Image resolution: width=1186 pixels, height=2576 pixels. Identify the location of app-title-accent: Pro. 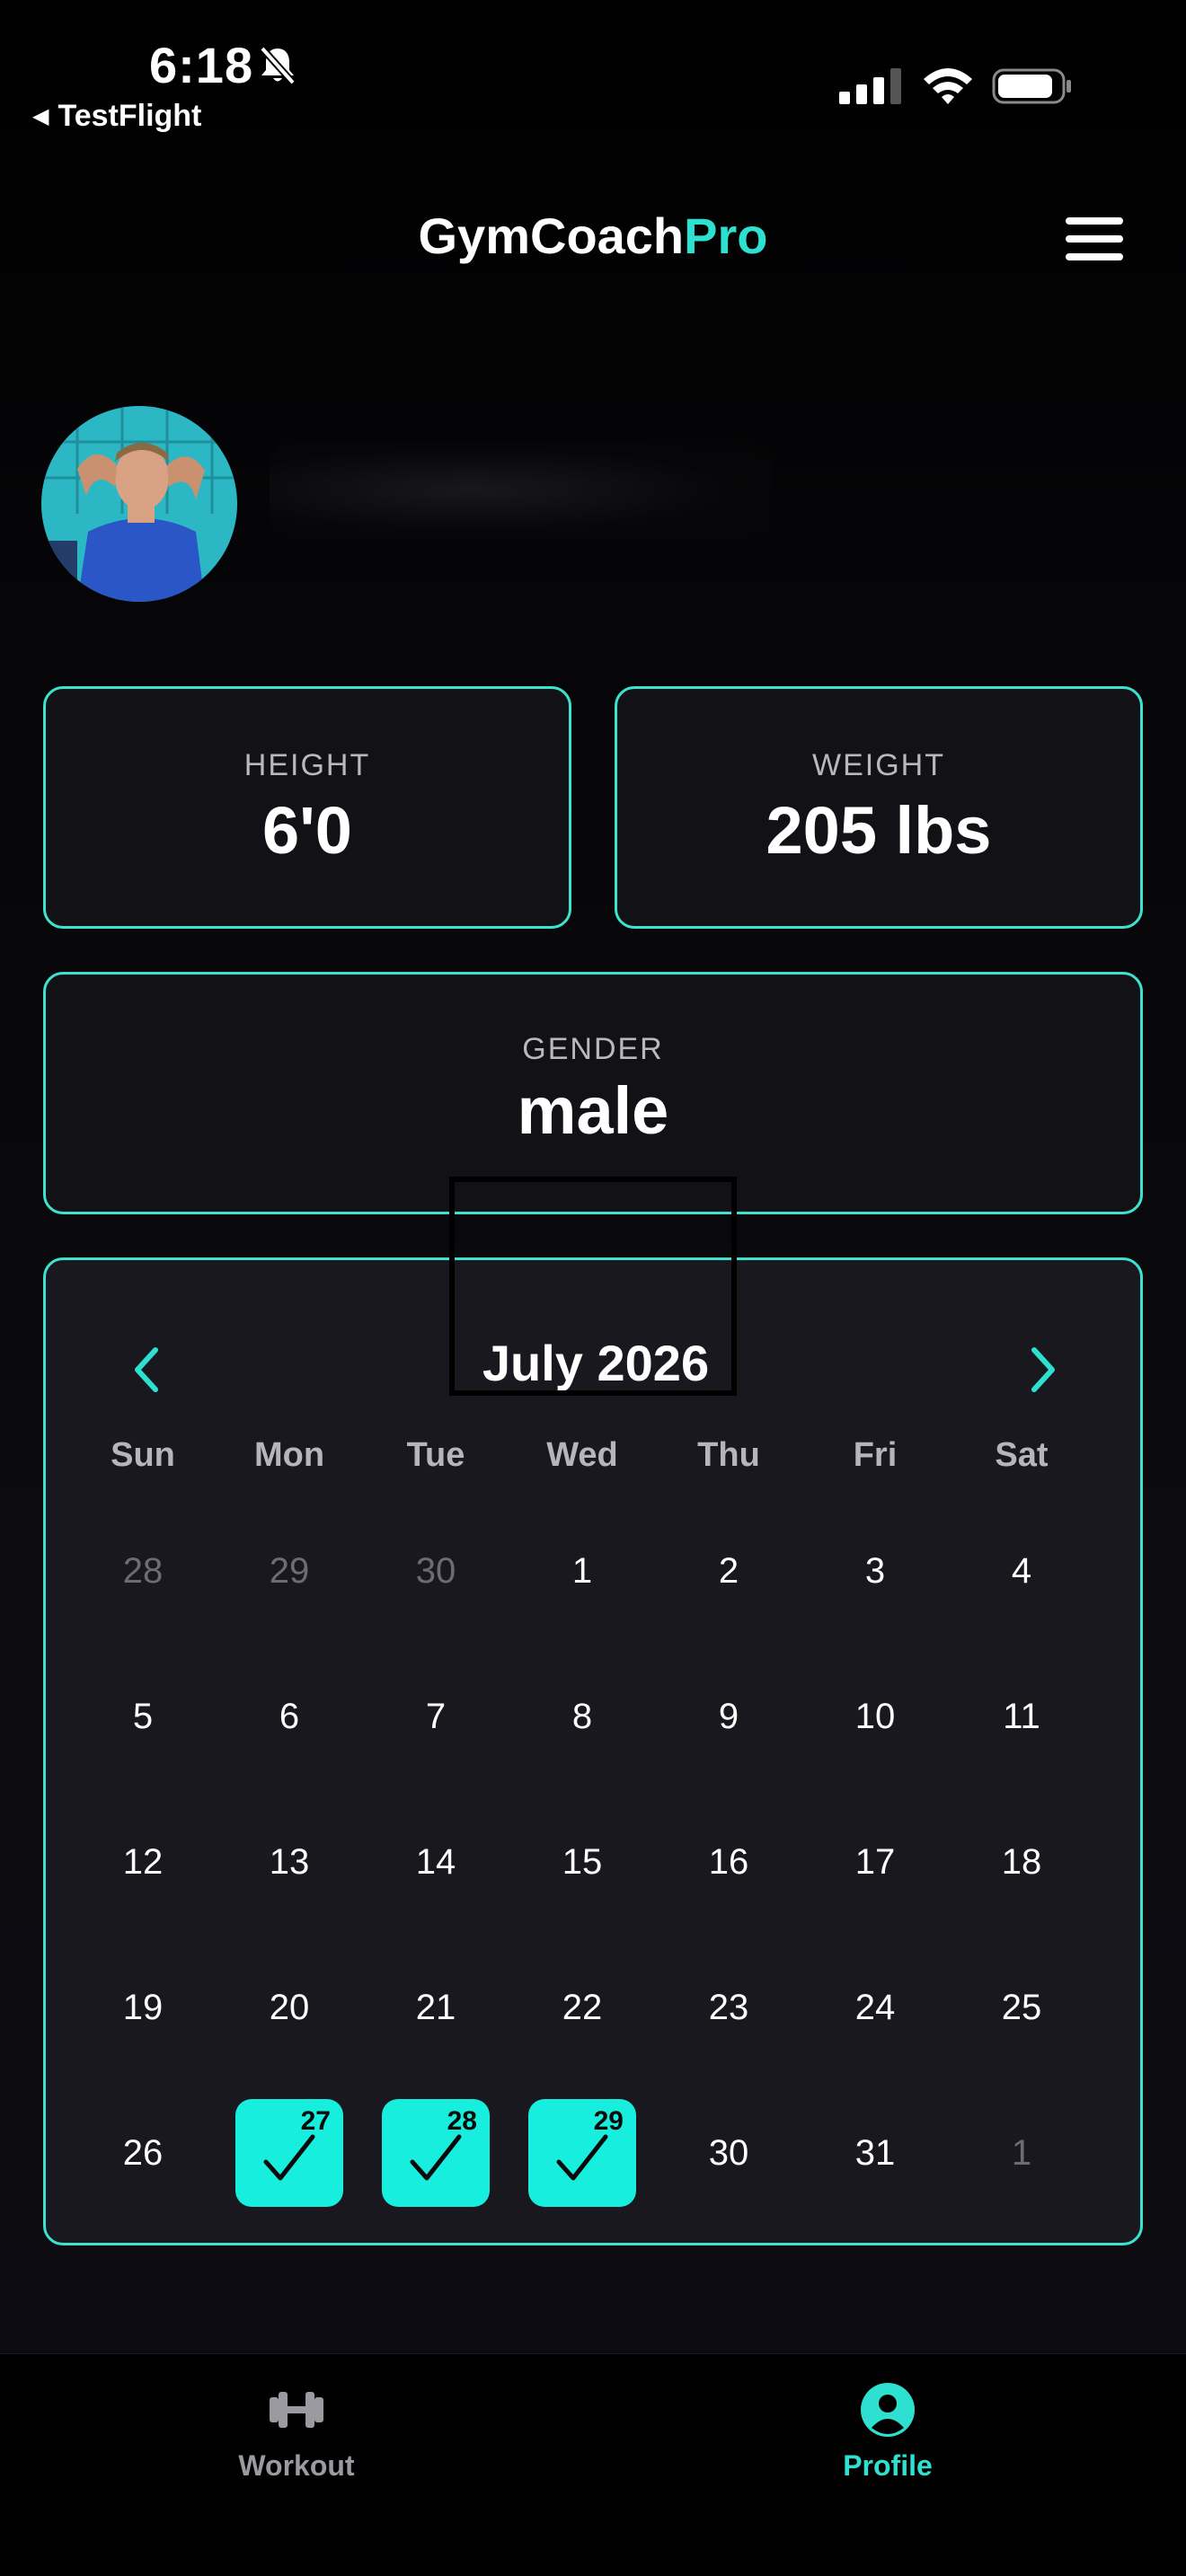
(726, 235).